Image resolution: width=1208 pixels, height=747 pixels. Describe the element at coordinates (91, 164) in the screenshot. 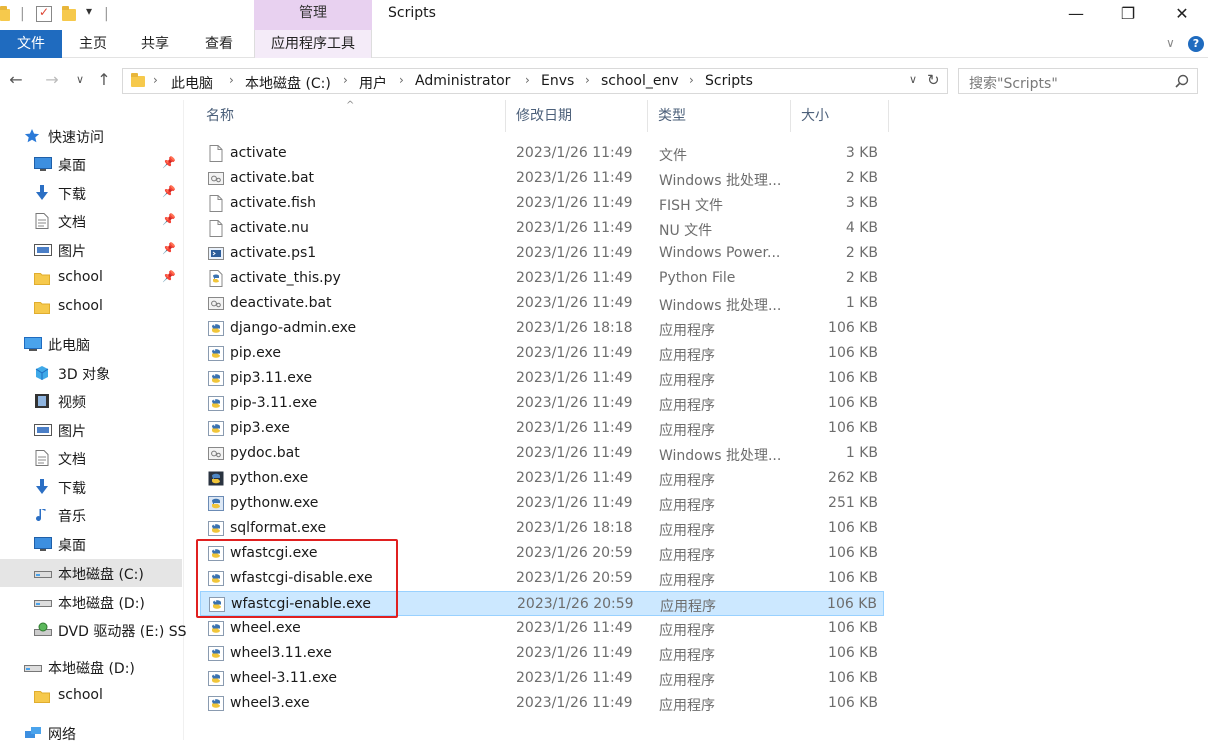

I see `nav-item: 桌面 📌` at that location.